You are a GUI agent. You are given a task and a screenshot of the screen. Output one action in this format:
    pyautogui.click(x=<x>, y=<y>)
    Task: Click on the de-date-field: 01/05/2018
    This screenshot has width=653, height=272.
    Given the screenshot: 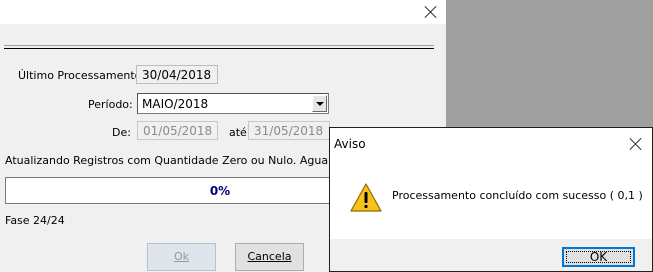 What is the action you would take?
    pyautogui.click(x=177, y=130)
    